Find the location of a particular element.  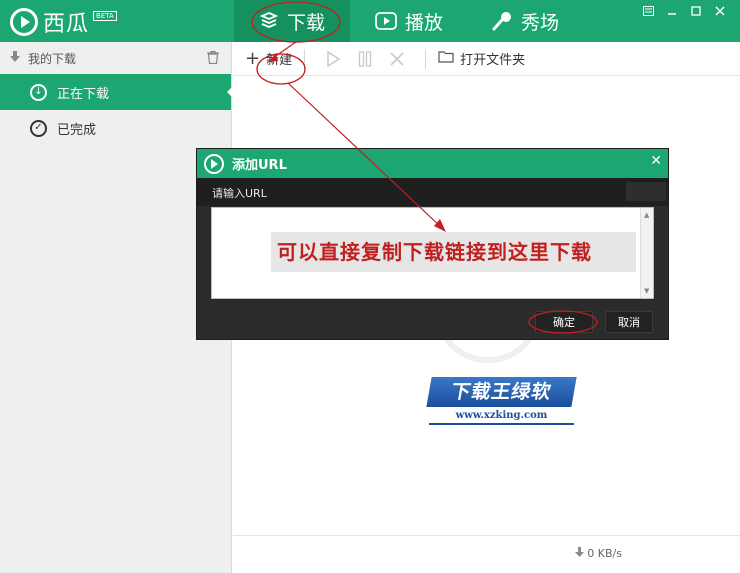

check-circle-icon: ✓ is located at coordinates (38, 128).